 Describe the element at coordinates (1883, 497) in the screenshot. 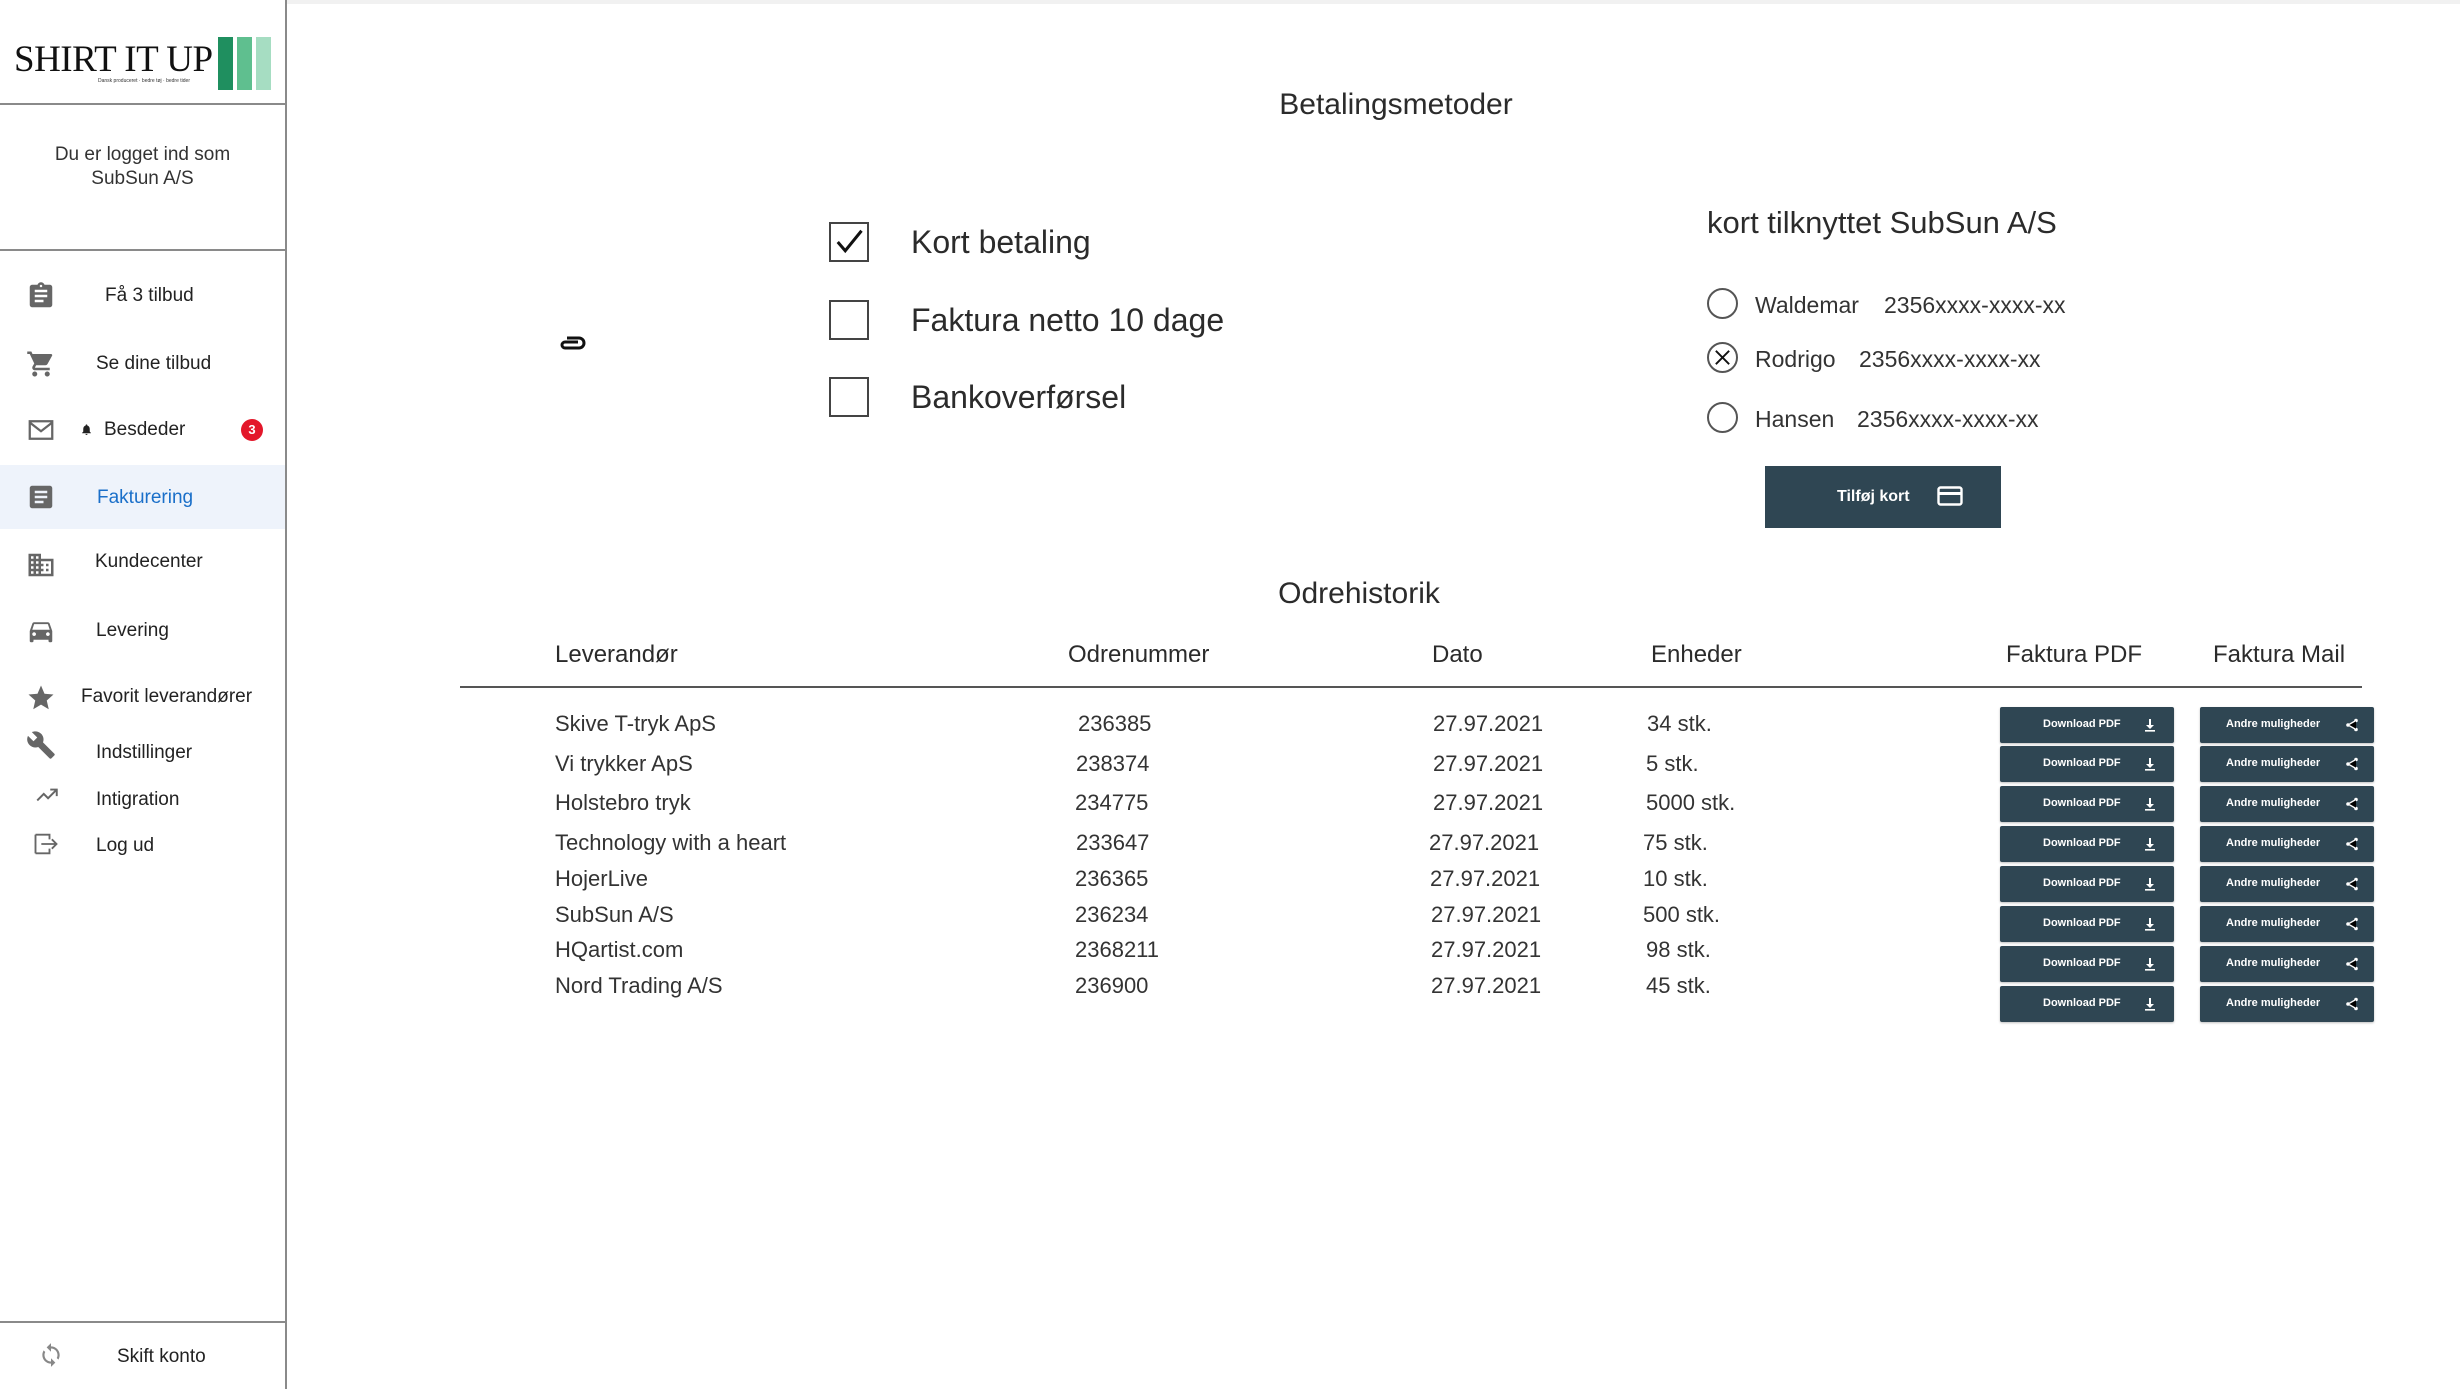

I see `add-card-button: Tilføj kort` at that location.